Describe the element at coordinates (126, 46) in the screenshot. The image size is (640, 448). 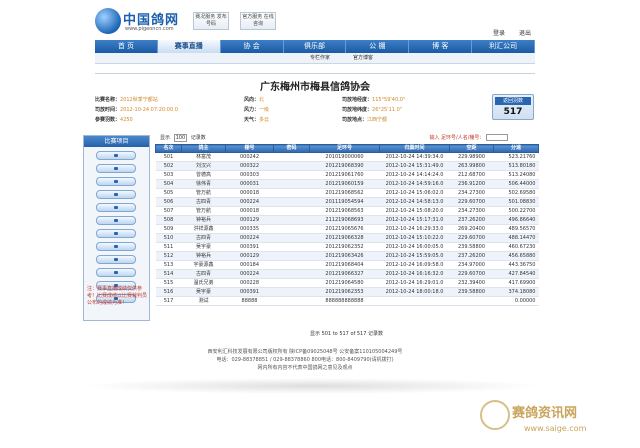
I see `nav-home: 首 页` at that location.